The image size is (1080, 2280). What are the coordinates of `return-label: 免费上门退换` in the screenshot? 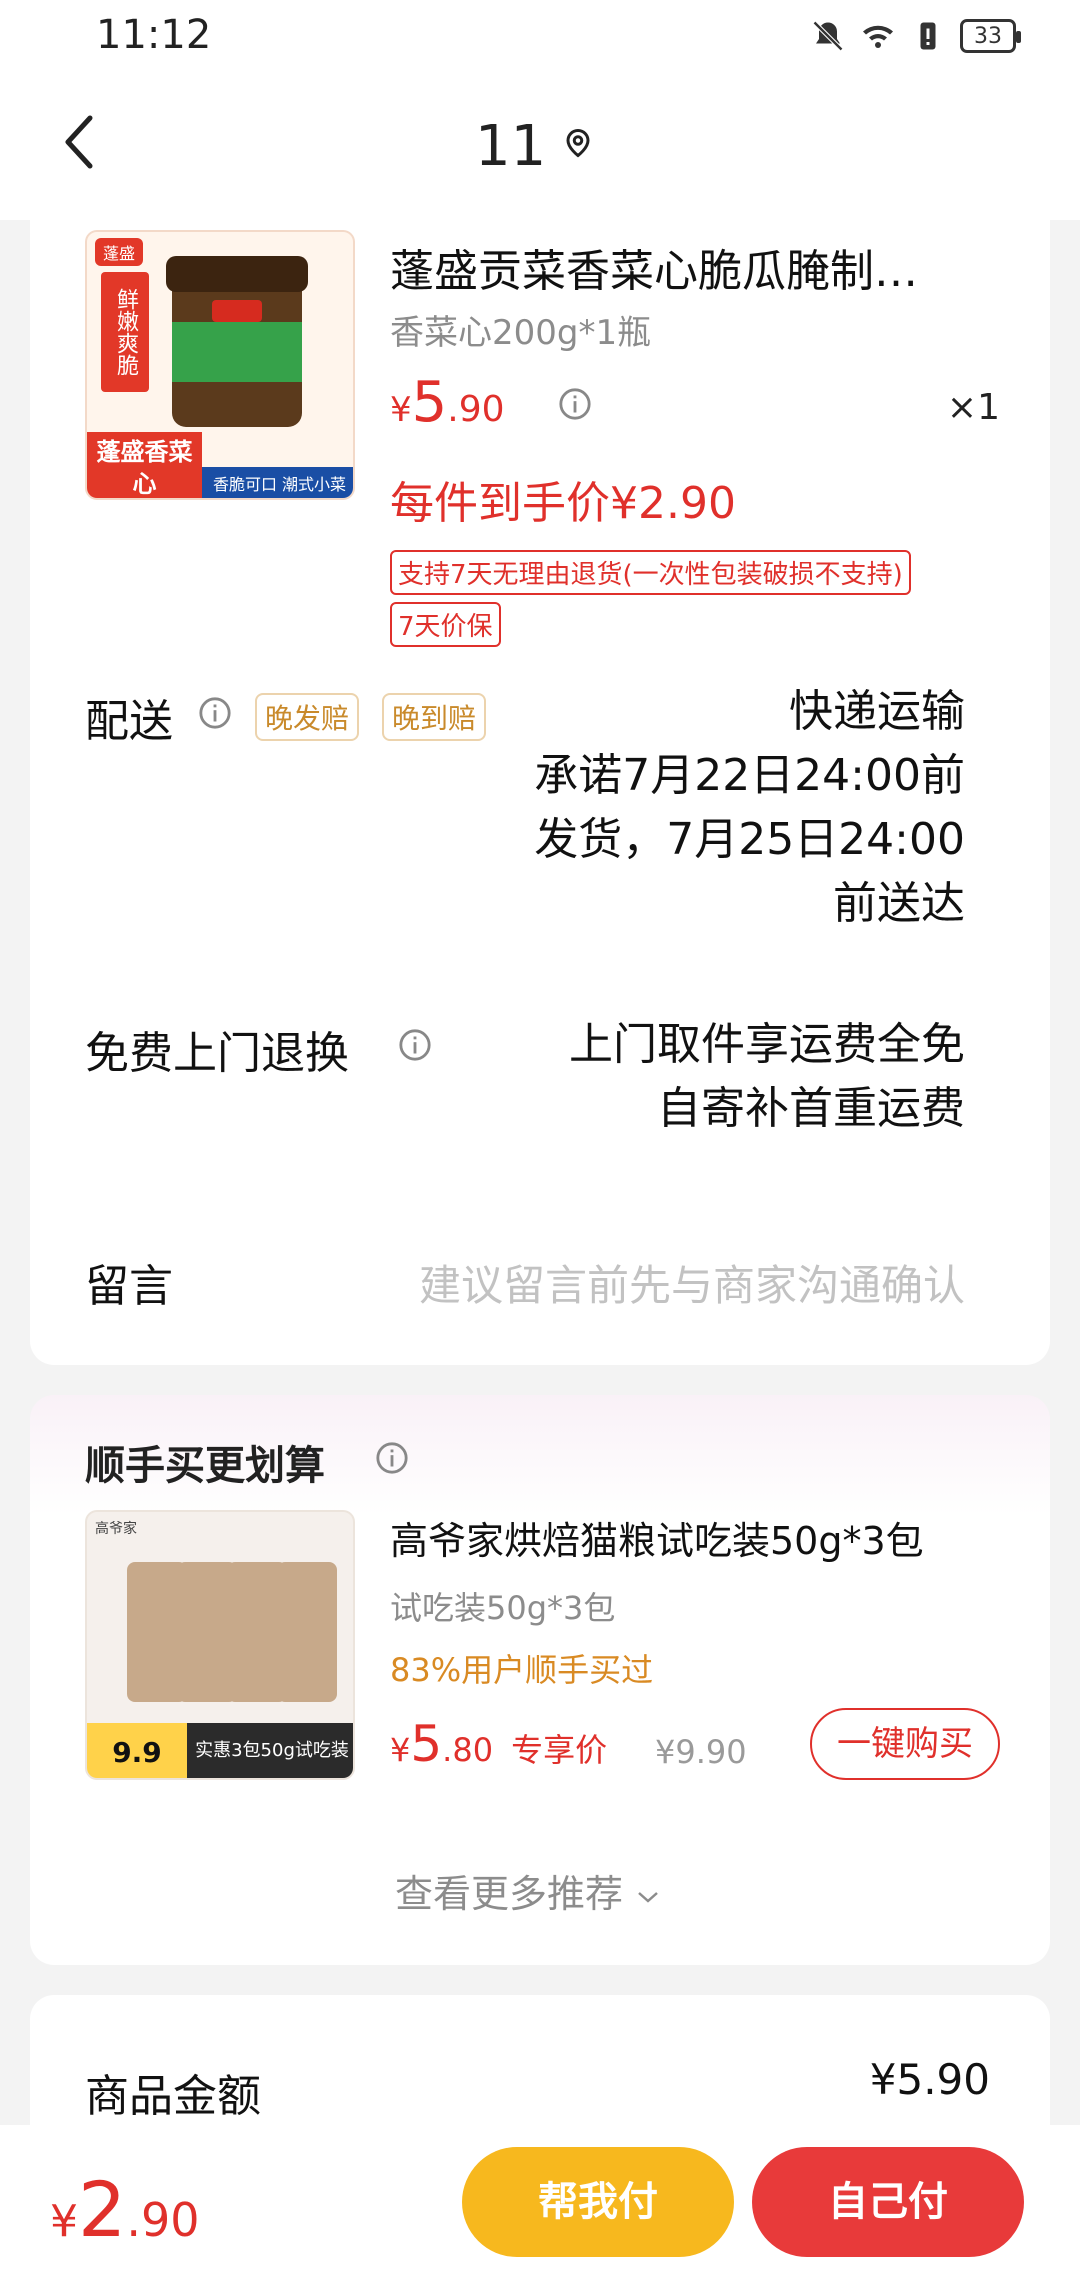 It's located at (217, 1053).